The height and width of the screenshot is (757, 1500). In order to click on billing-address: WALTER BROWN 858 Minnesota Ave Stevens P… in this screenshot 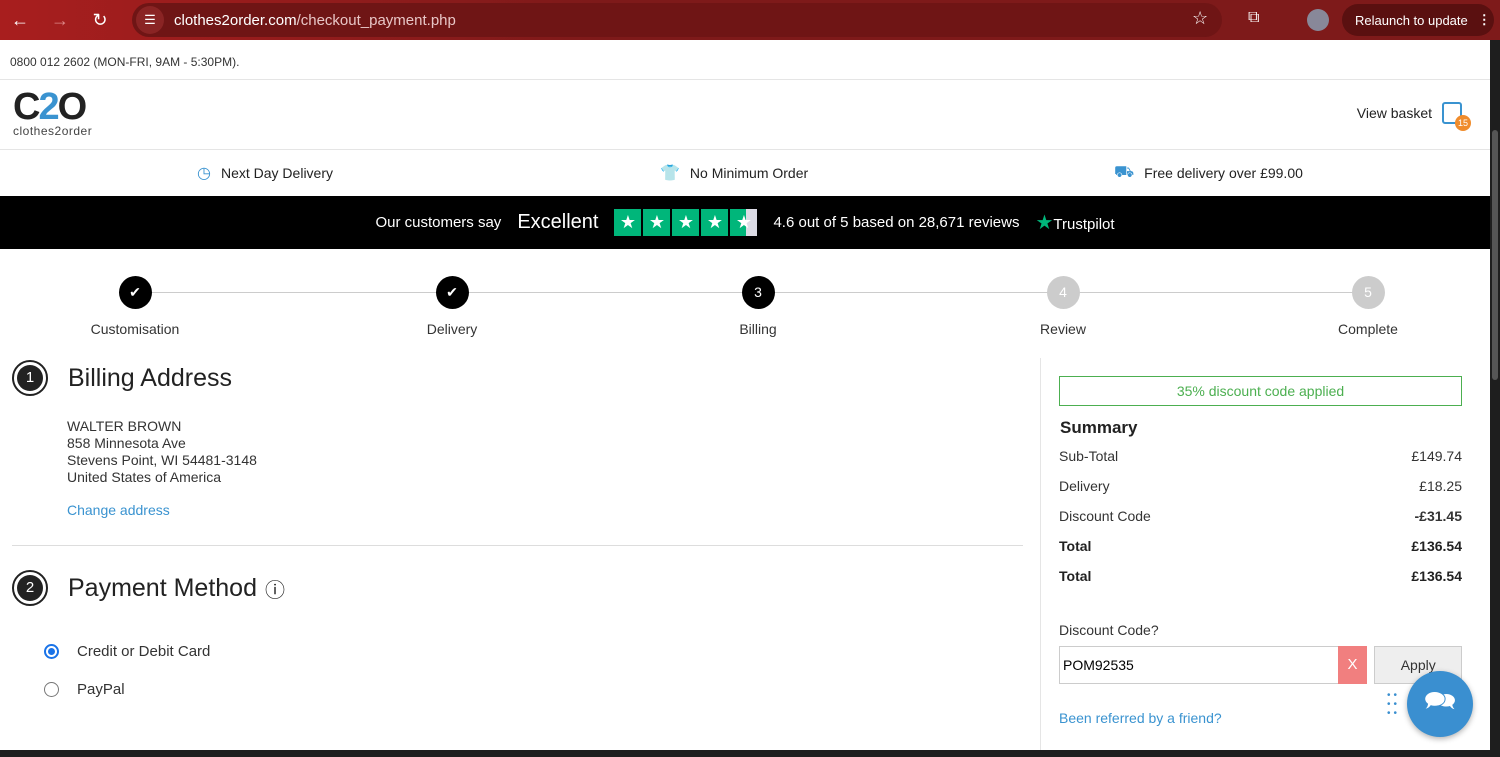, I will do `click(545, 468)`.